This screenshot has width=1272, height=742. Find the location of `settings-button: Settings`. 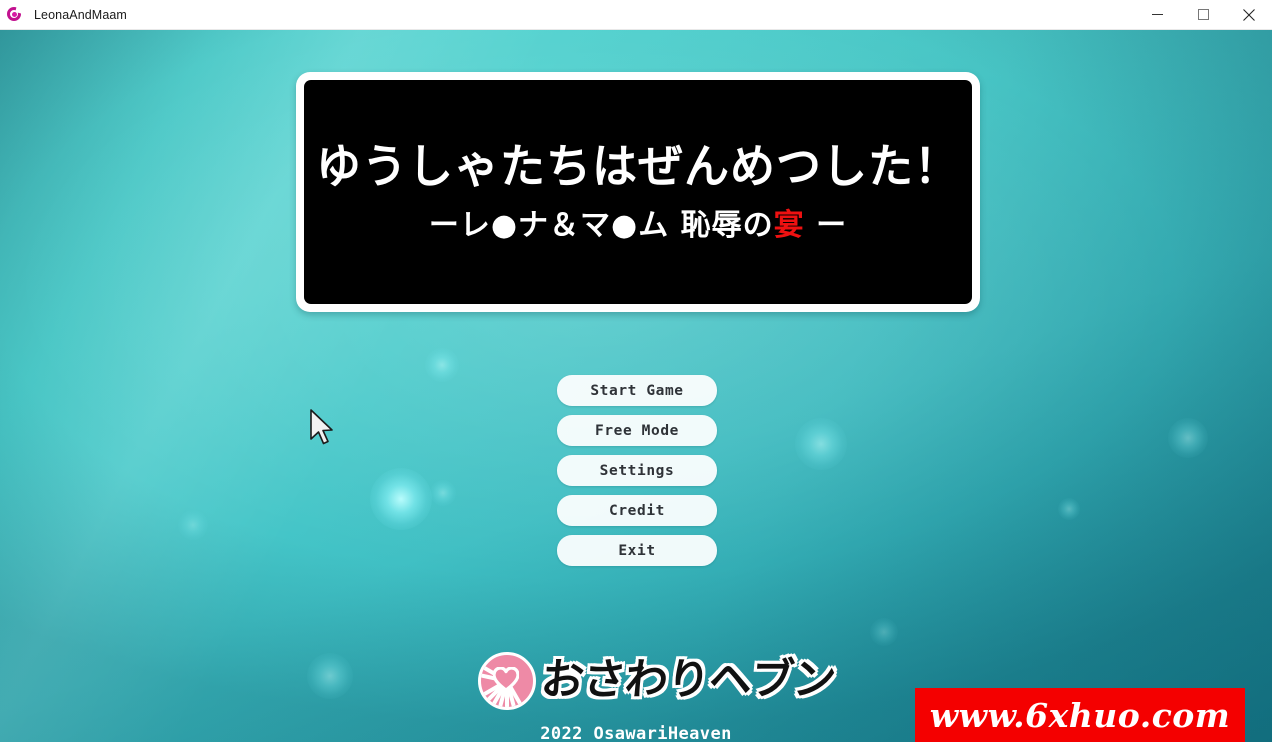

settings-button: Settings is located at coordinates (637, 470).